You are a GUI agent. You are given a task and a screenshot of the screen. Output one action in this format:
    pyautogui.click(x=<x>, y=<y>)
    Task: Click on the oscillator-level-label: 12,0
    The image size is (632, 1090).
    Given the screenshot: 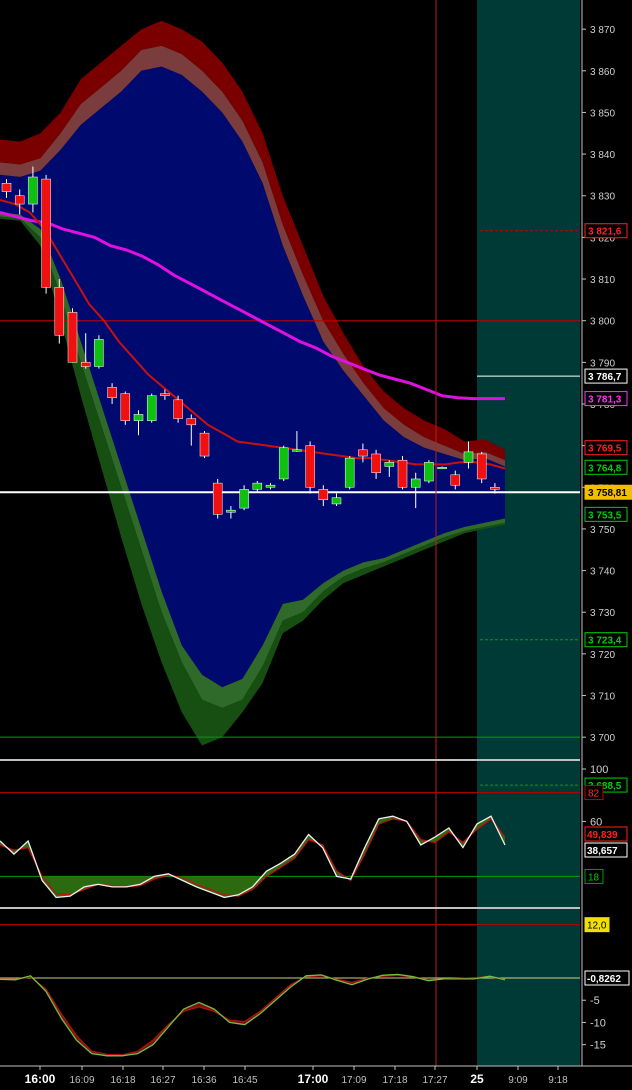 What is the action you would take?
    pyautogui.click(x=597, y=926)
    